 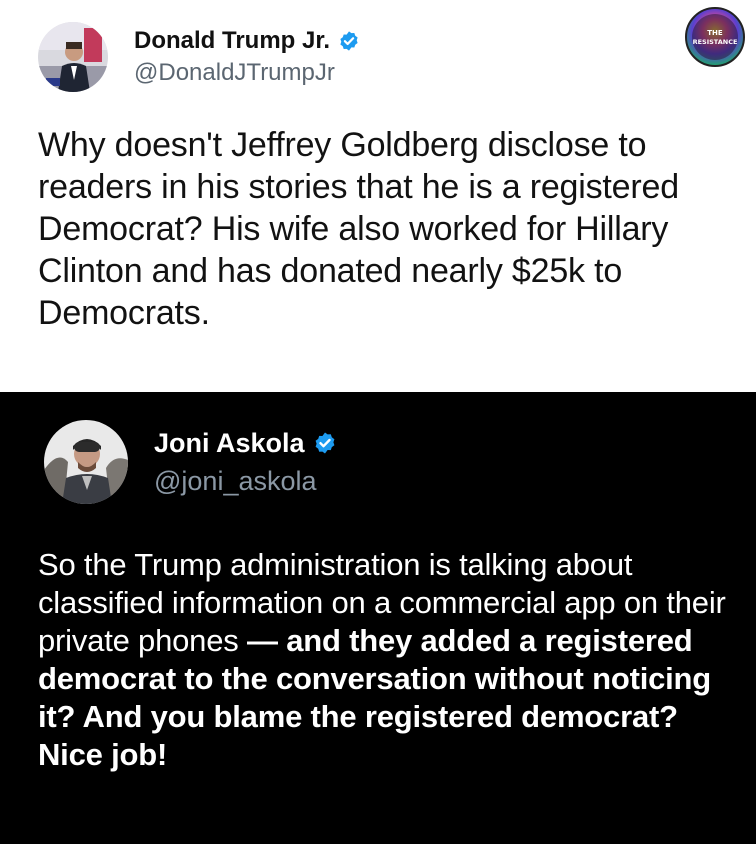 I want to click on resistance-logo: THE RESISTANCE, so click(x=715, y=37).